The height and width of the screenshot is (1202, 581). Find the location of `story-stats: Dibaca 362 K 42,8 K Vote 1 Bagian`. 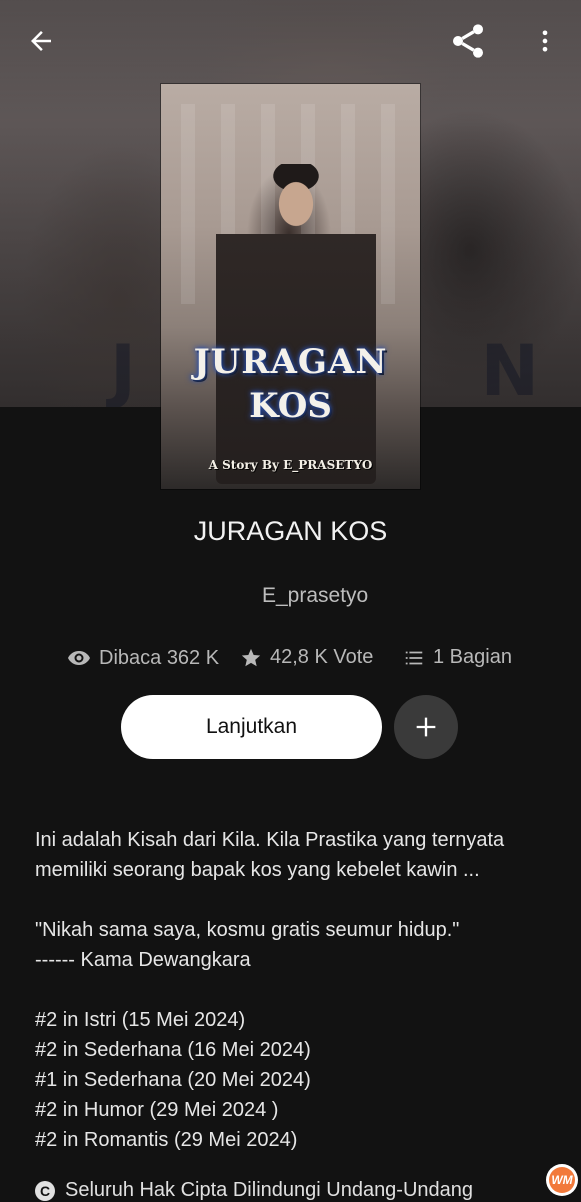

story-stats: Dibaca 362 K 42,8 K Vote 1 Bagian is located at coordinates (290, 660).